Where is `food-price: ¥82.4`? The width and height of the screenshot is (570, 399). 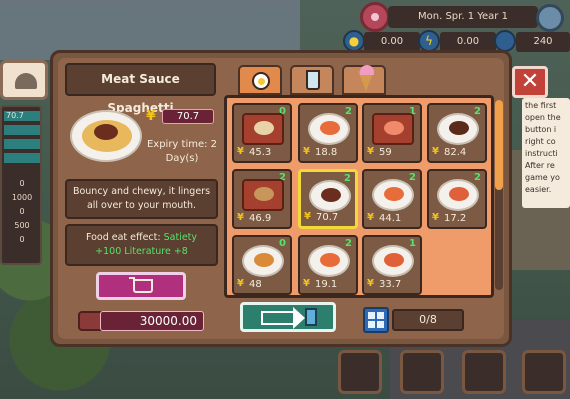 food-price: ¥82.4 is located at coordinates (459, 152).